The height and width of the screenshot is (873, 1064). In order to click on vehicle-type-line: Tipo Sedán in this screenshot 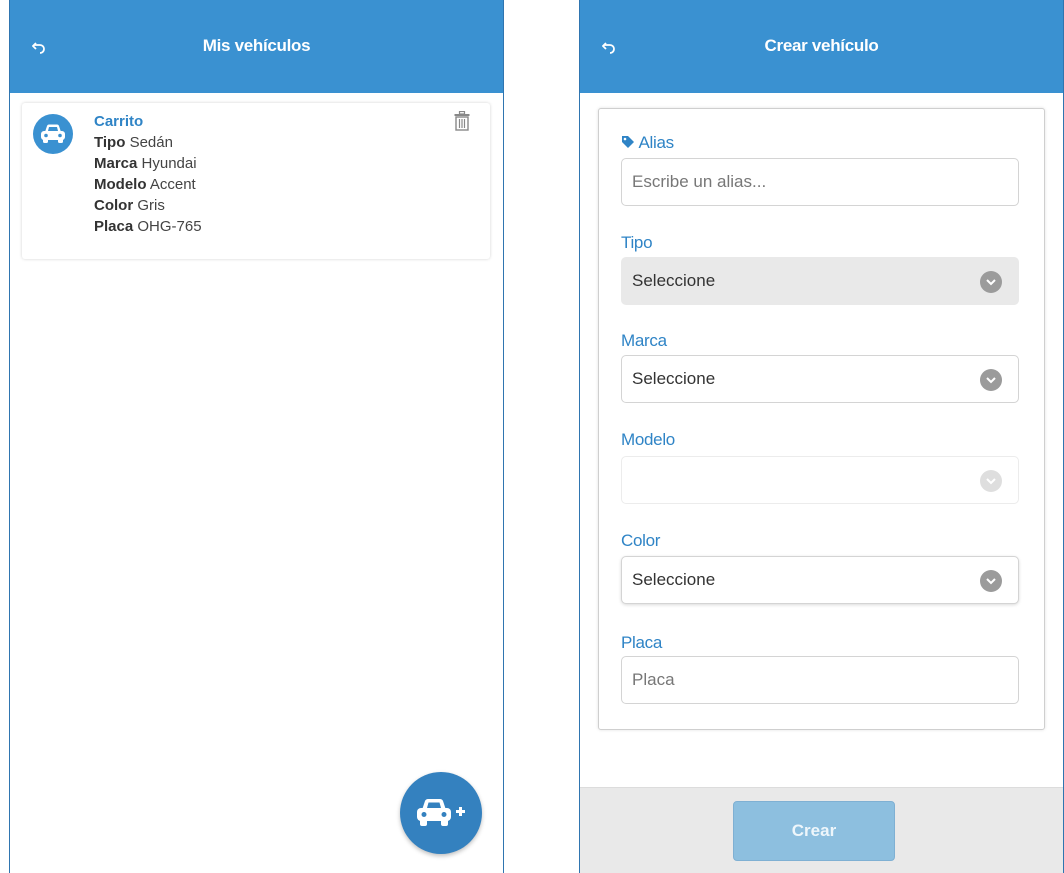, I will do `click(148, 142)`.